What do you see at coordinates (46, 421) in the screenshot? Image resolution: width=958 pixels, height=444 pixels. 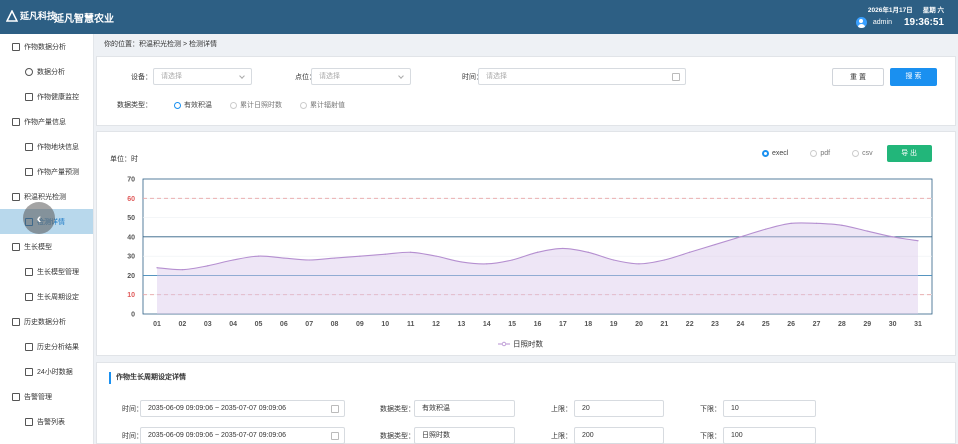 I see `sidebar-item: 告警列表` at bounding box center [46, 421].